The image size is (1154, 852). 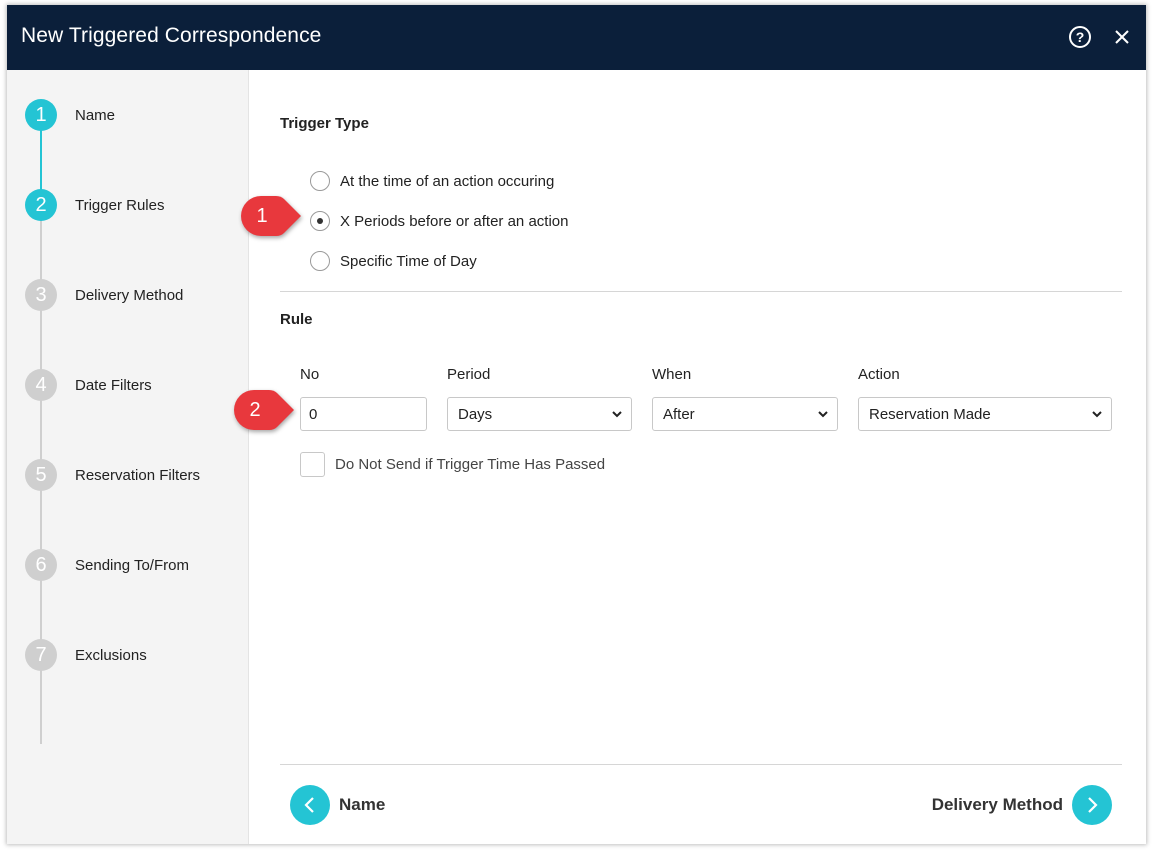 I want to click on step-number: 5, so click(x=41, y=475).